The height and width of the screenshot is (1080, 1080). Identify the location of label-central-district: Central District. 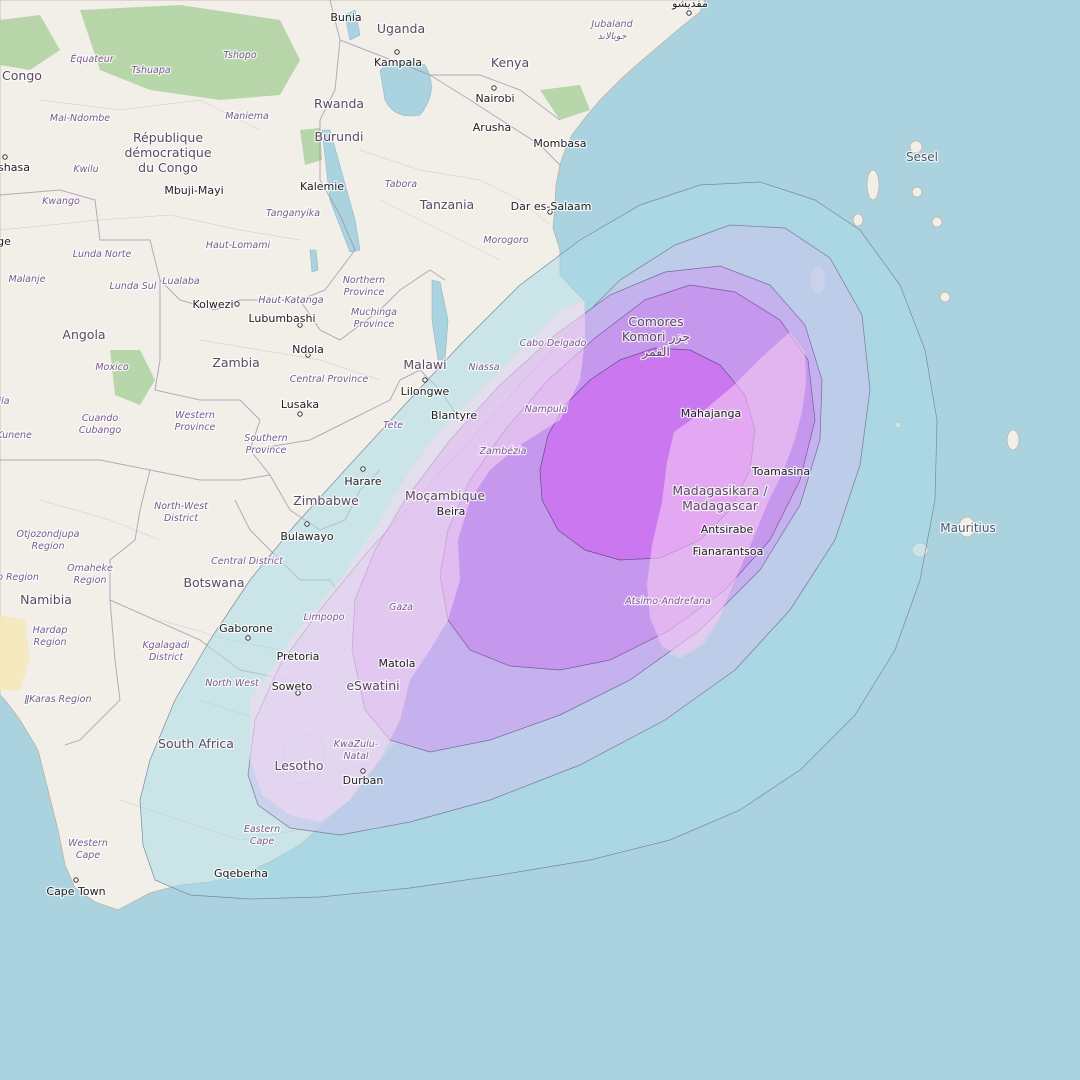
(247, 561).